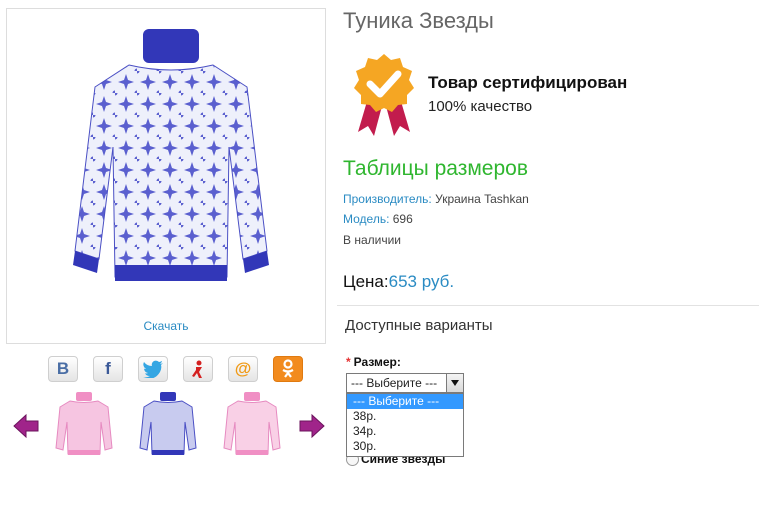 Image resolution: width=759 pixels, height=510 pixels. Describe the element at coordinates (402, 219) in the screenshot. I see `model-value: 696` at that location.